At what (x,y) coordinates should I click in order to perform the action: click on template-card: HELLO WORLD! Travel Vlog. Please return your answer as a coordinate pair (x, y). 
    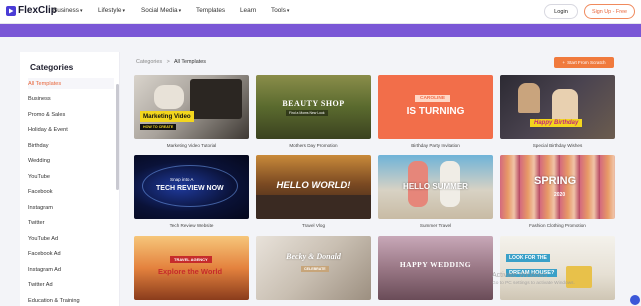
    Looking at the image, I should click on (313, 191).